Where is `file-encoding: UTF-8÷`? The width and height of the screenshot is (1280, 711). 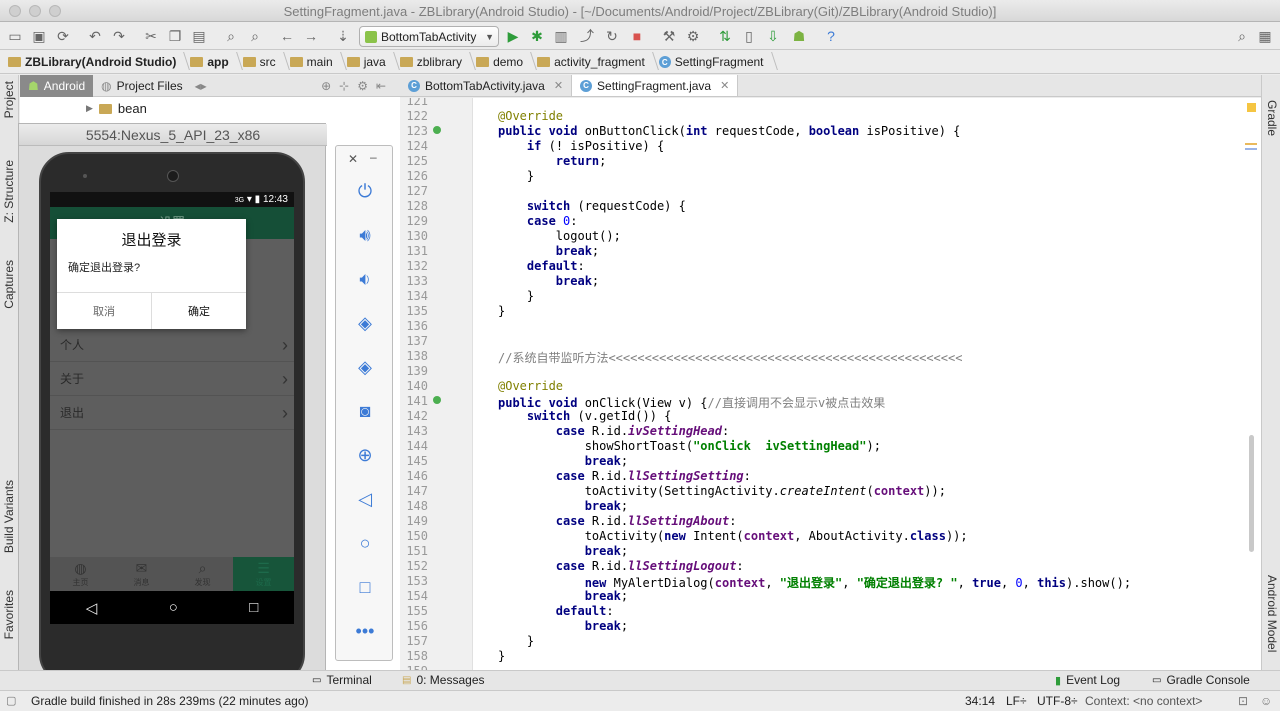 file-encoding: UTF-8÷ is located at coordinates (1057, 701).